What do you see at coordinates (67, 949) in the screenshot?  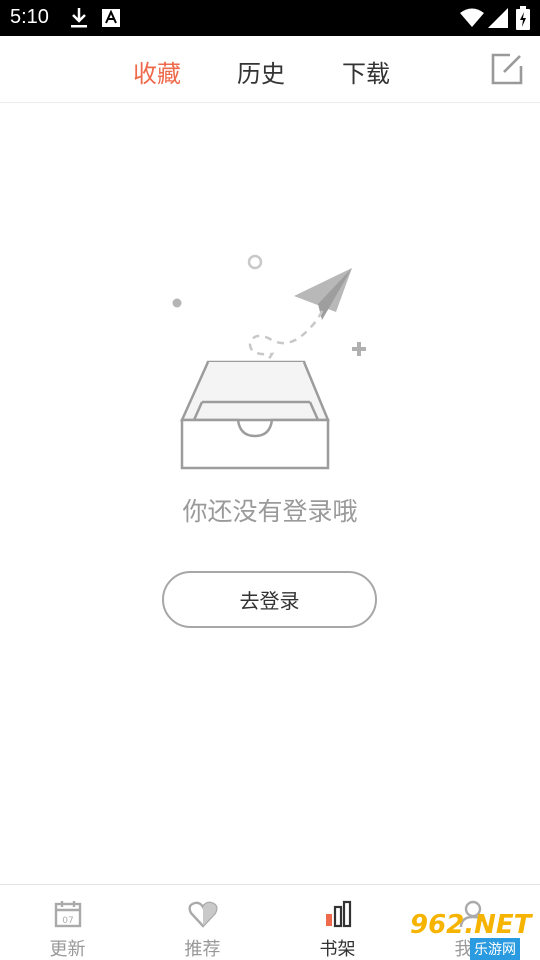 I see `nav-label-updates: 更新` at bounding box center [67, 949].